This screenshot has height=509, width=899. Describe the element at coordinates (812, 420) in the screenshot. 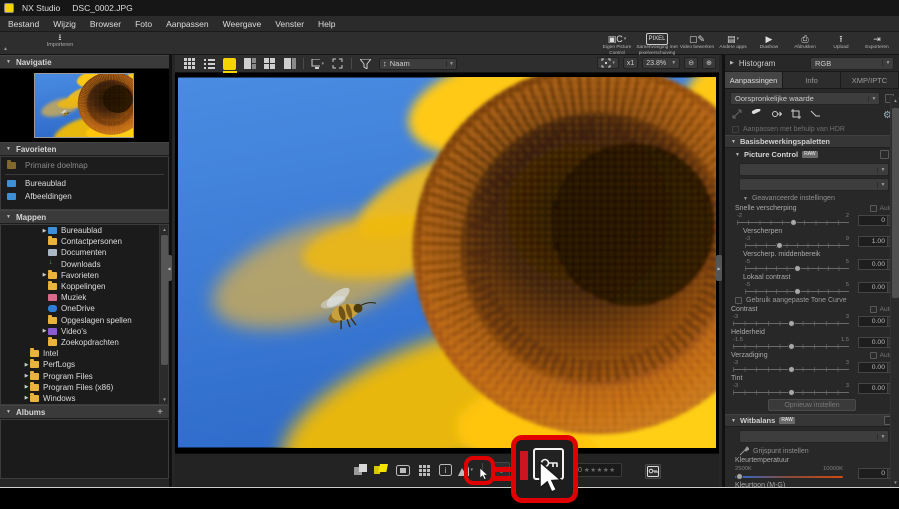

I see `witbalans-header: ▼ Witbalans RAW` at that location.